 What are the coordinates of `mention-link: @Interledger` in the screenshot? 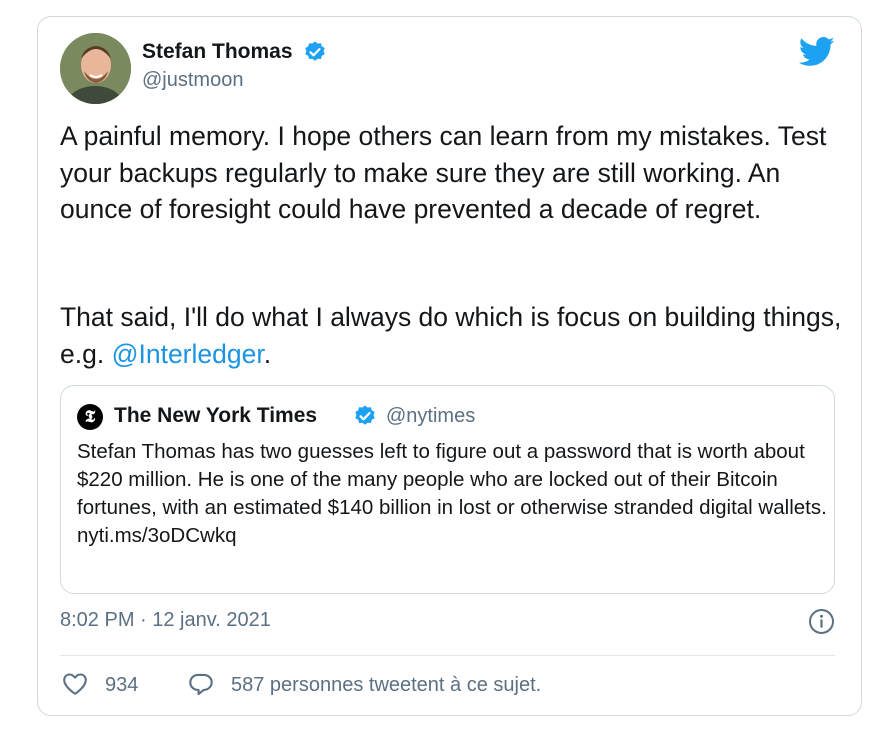 It's located at (188, 354).